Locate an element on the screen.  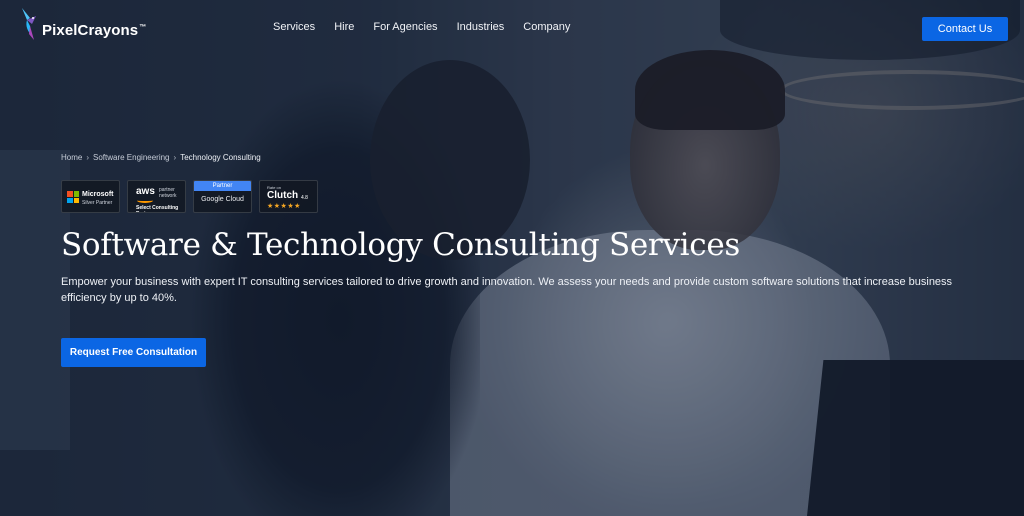
google-cloud-partner-badge: Partner Google Cloud is located at coordinates (222, 196).